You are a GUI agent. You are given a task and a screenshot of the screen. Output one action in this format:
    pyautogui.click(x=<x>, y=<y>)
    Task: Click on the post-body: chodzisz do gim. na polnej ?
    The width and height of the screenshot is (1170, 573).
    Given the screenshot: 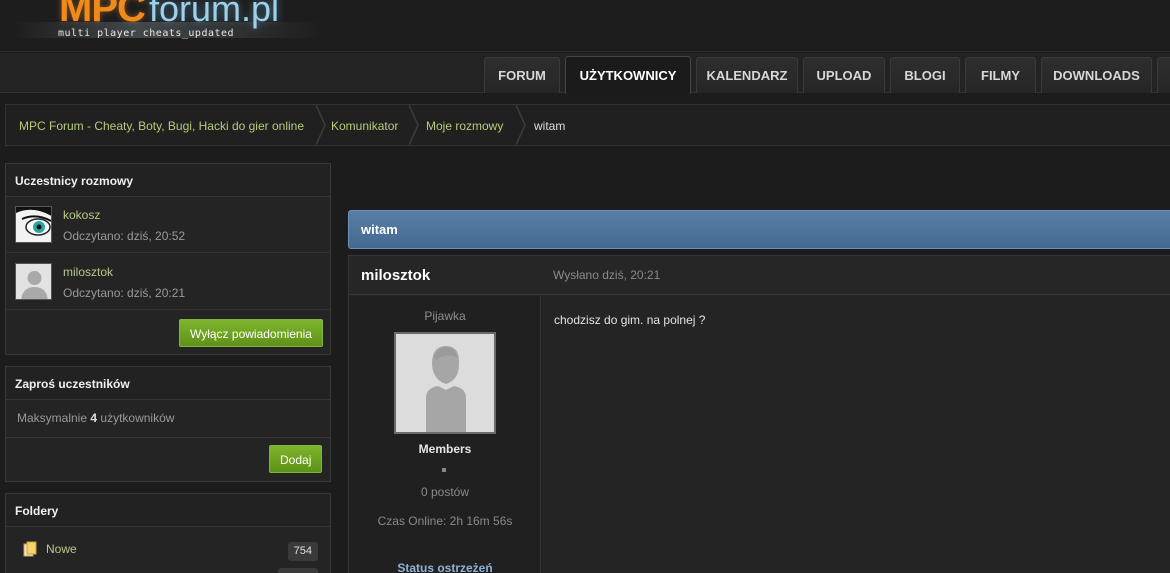 What is the action you would take?
    pyautogui.click(x=630, y=320)
    